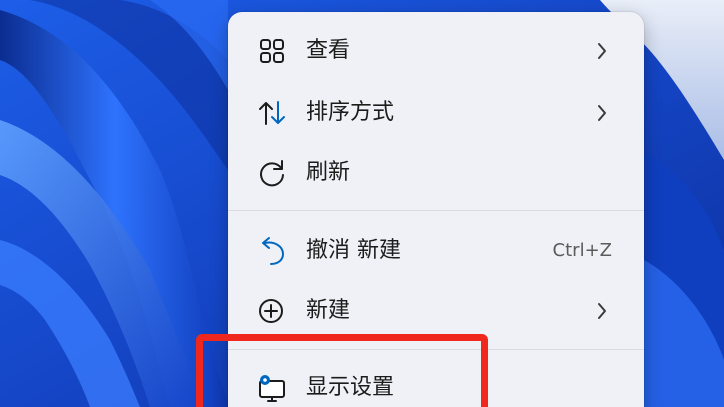 The width and height of the screenshot is (724, 407). Describe the element at coordinates (436, 51) in the screenshot. I see `menu-item-view: 查看` at that location.